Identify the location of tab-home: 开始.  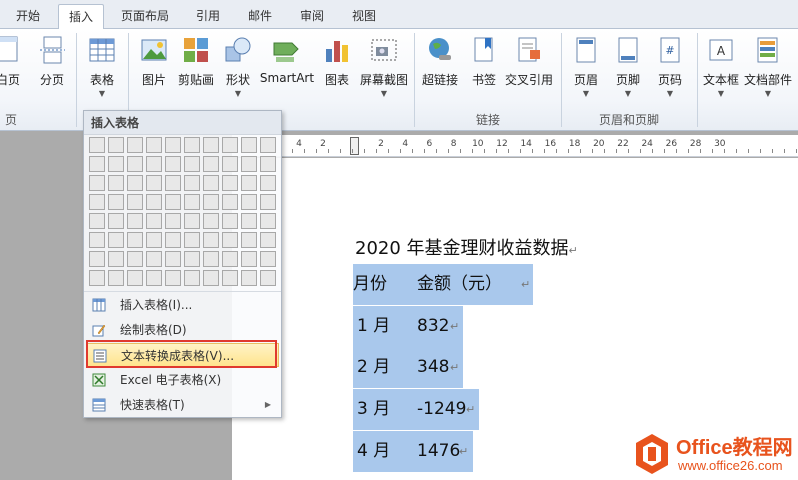
(28, 17).